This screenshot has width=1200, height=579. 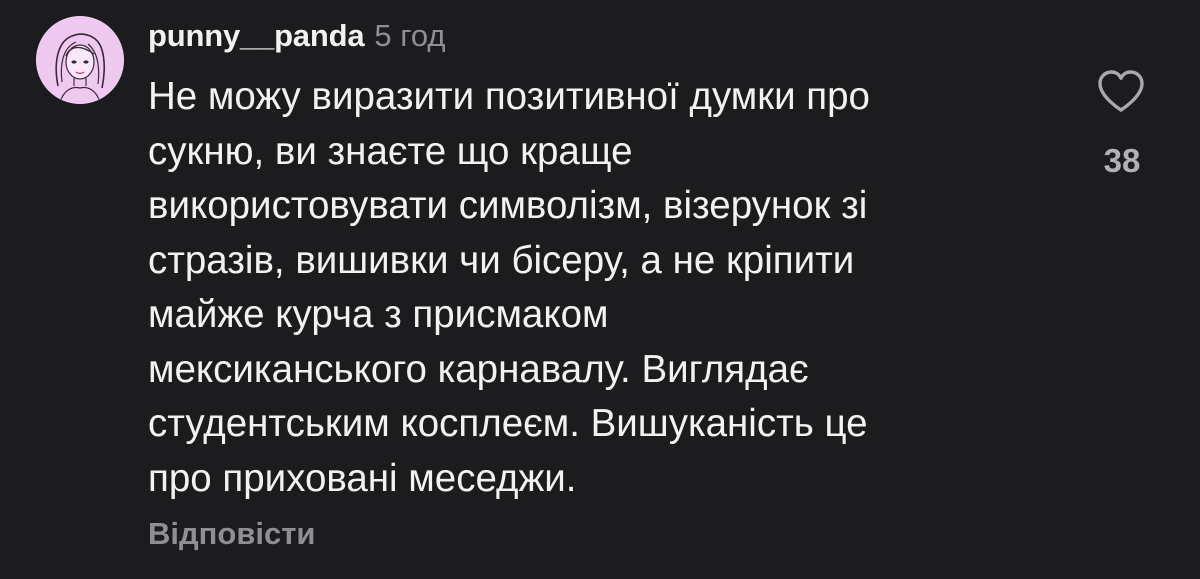 I want to click on avatar-illustration-icon, so click(x=80, y=60).